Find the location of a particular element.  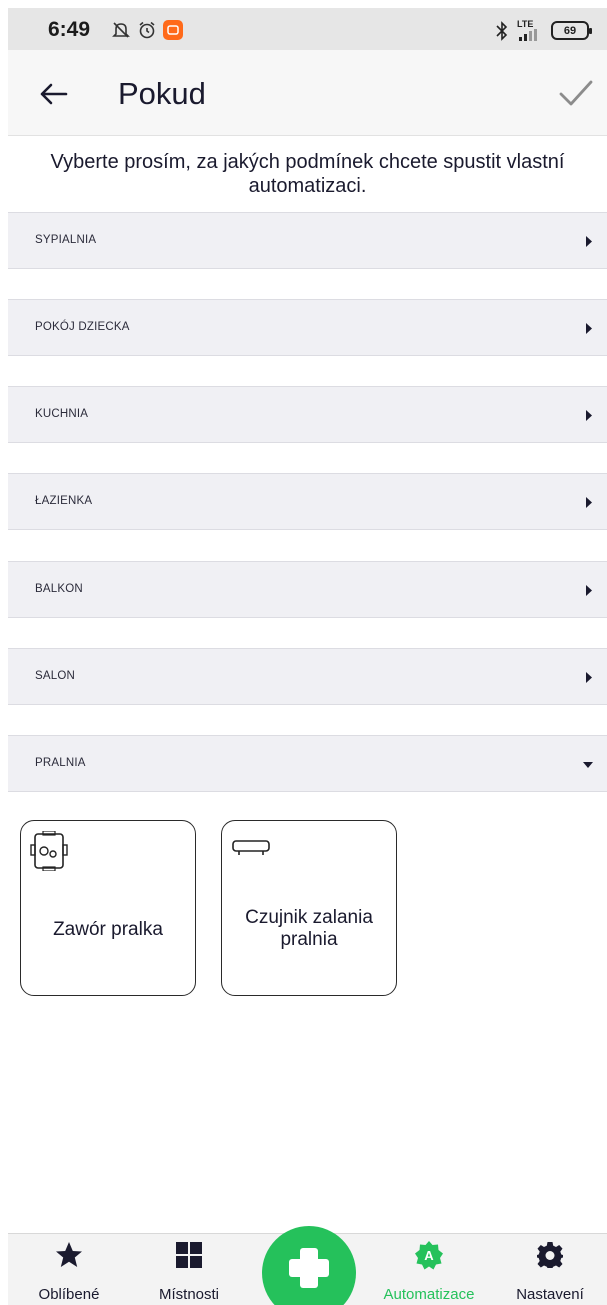

signal-icon: LTE is located at coordinates (530, 30).